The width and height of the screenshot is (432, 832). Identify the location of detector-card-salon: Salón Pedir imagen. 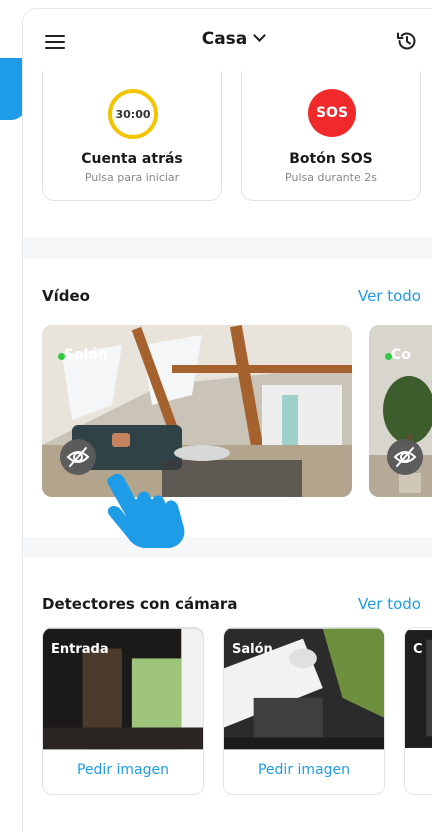
(304, 711).